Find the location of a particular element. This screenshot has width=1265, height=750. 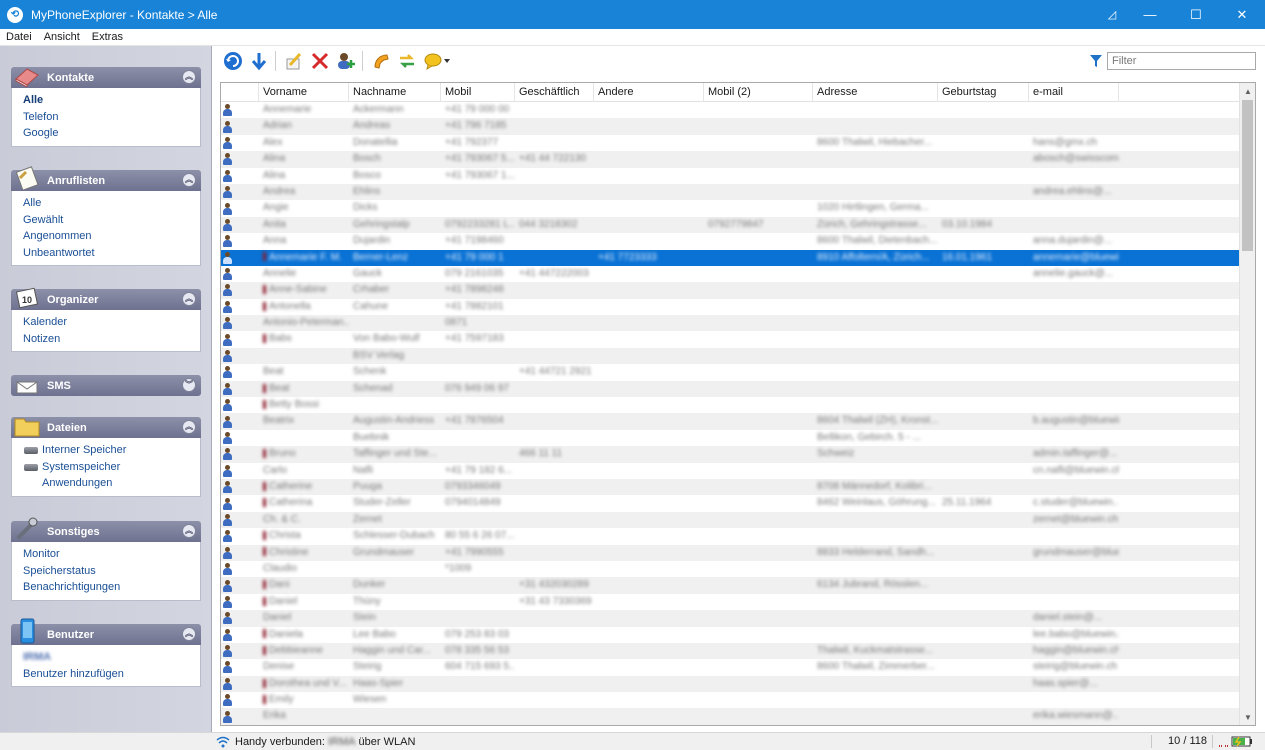

filter-funnel-icon is located at coordinates (1096, 61).